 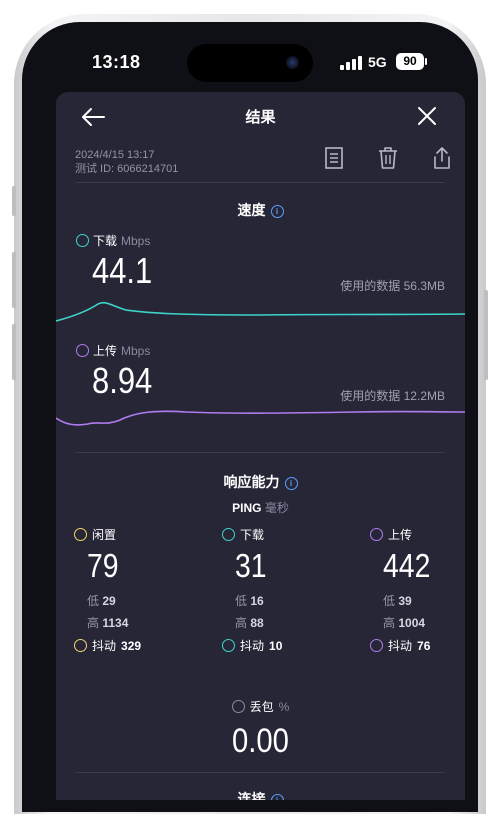 I want to click on idle-ping-value: 79, so click(x=103, y=565).